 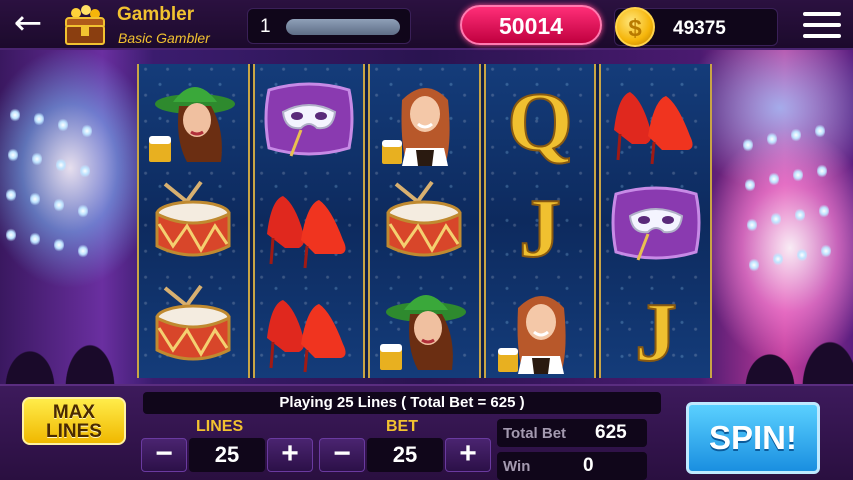 I want to click on coin-value: 49375, so click(x=699, y=28).